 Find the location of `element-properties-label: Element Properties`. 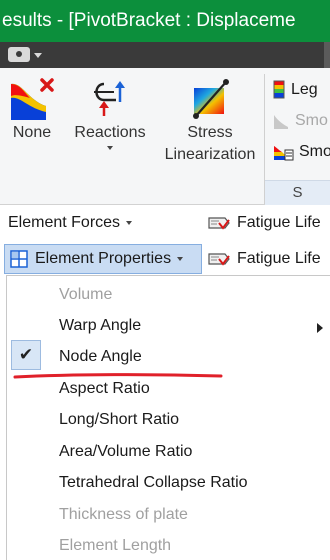

element-properties-label: Element Properties is located at coordinates (103, 258).